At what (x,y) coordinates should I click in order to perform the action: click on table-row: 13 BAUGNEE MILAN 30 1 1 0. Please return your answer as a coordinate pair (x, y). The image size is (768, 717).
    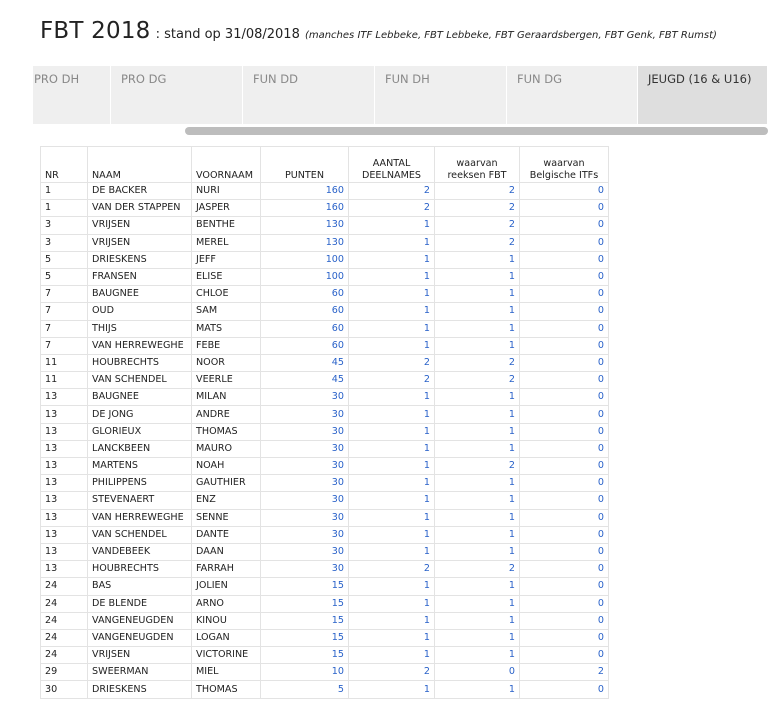
    Looking at the image, I should click on (324, 397).